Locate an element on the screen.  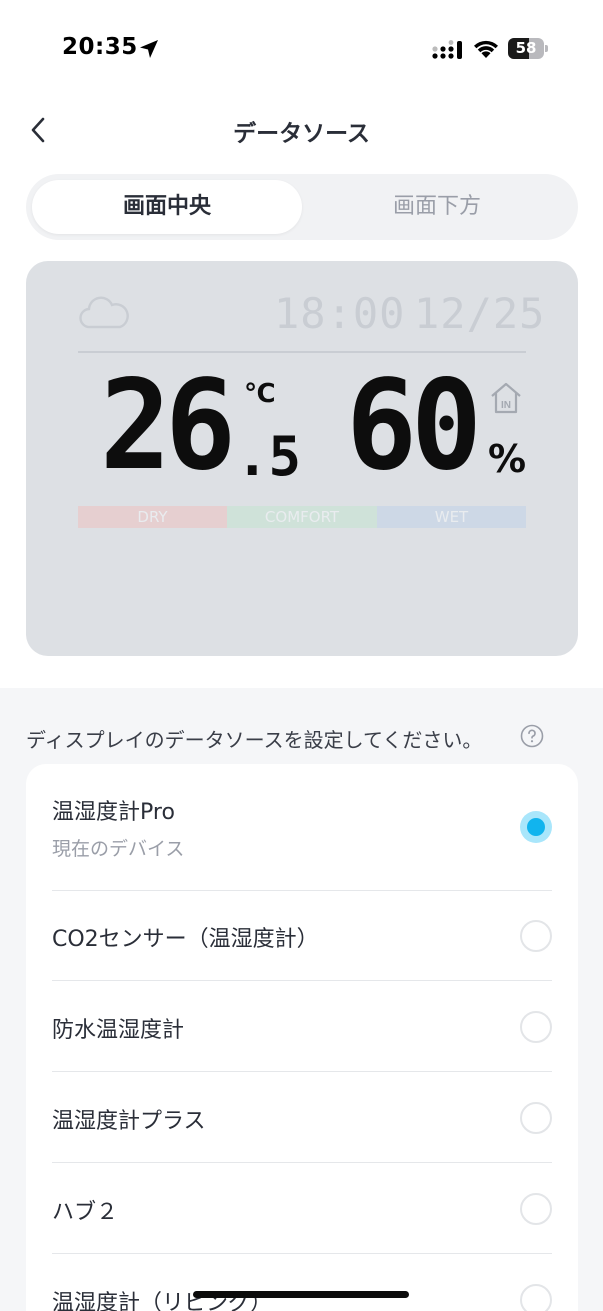
preview-date: 12/25 is located at coordinates (480, 313).